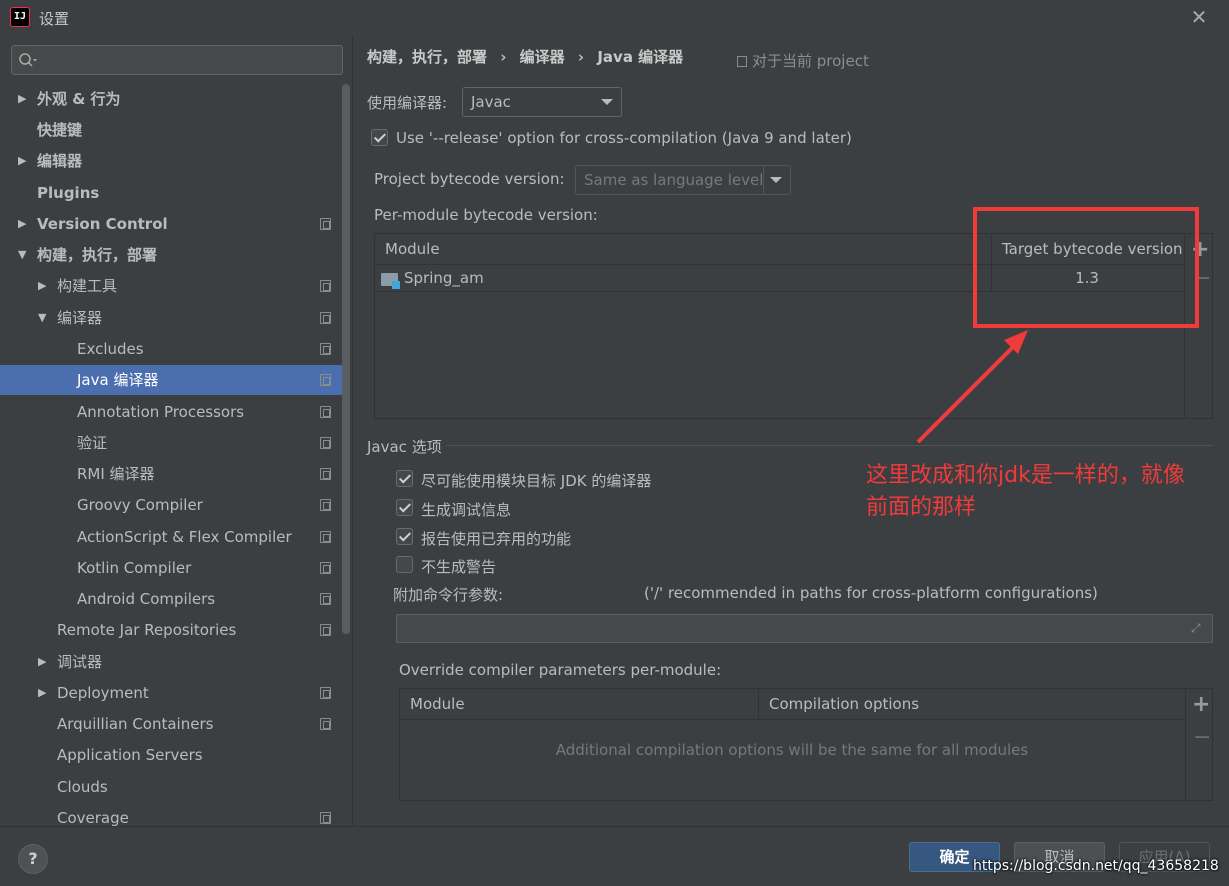 The image size is (1229, 886). I want to click on sidebar-item-label: Application Servers, so click(130, 755).